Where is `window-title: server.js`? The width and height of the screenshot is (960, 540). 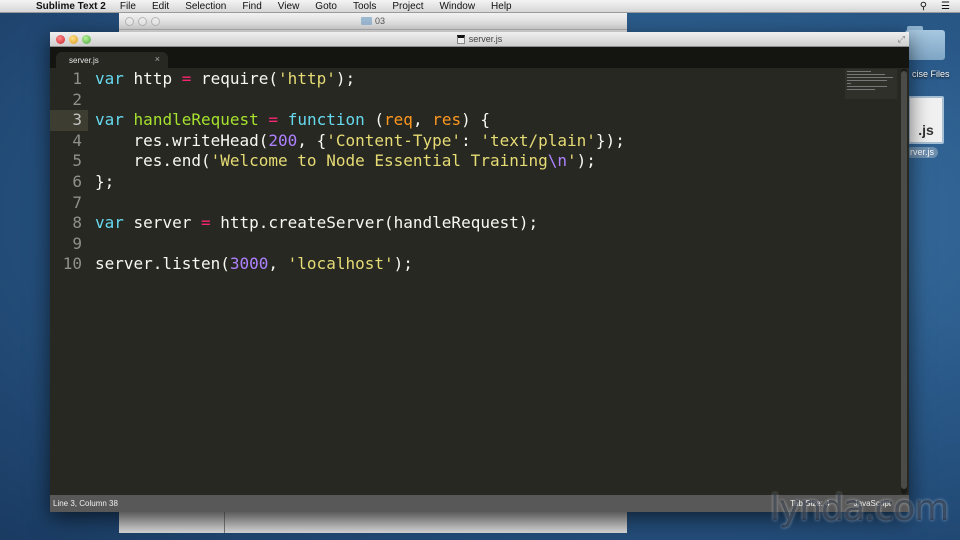
window-title: server.js is located at coordinates (485, 39).